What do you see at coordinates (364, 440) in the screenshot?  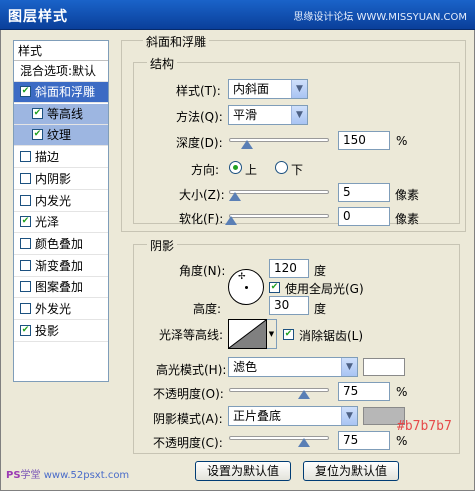 I see `shadow-opacity-input: 75` at bounding box center [364, 440].